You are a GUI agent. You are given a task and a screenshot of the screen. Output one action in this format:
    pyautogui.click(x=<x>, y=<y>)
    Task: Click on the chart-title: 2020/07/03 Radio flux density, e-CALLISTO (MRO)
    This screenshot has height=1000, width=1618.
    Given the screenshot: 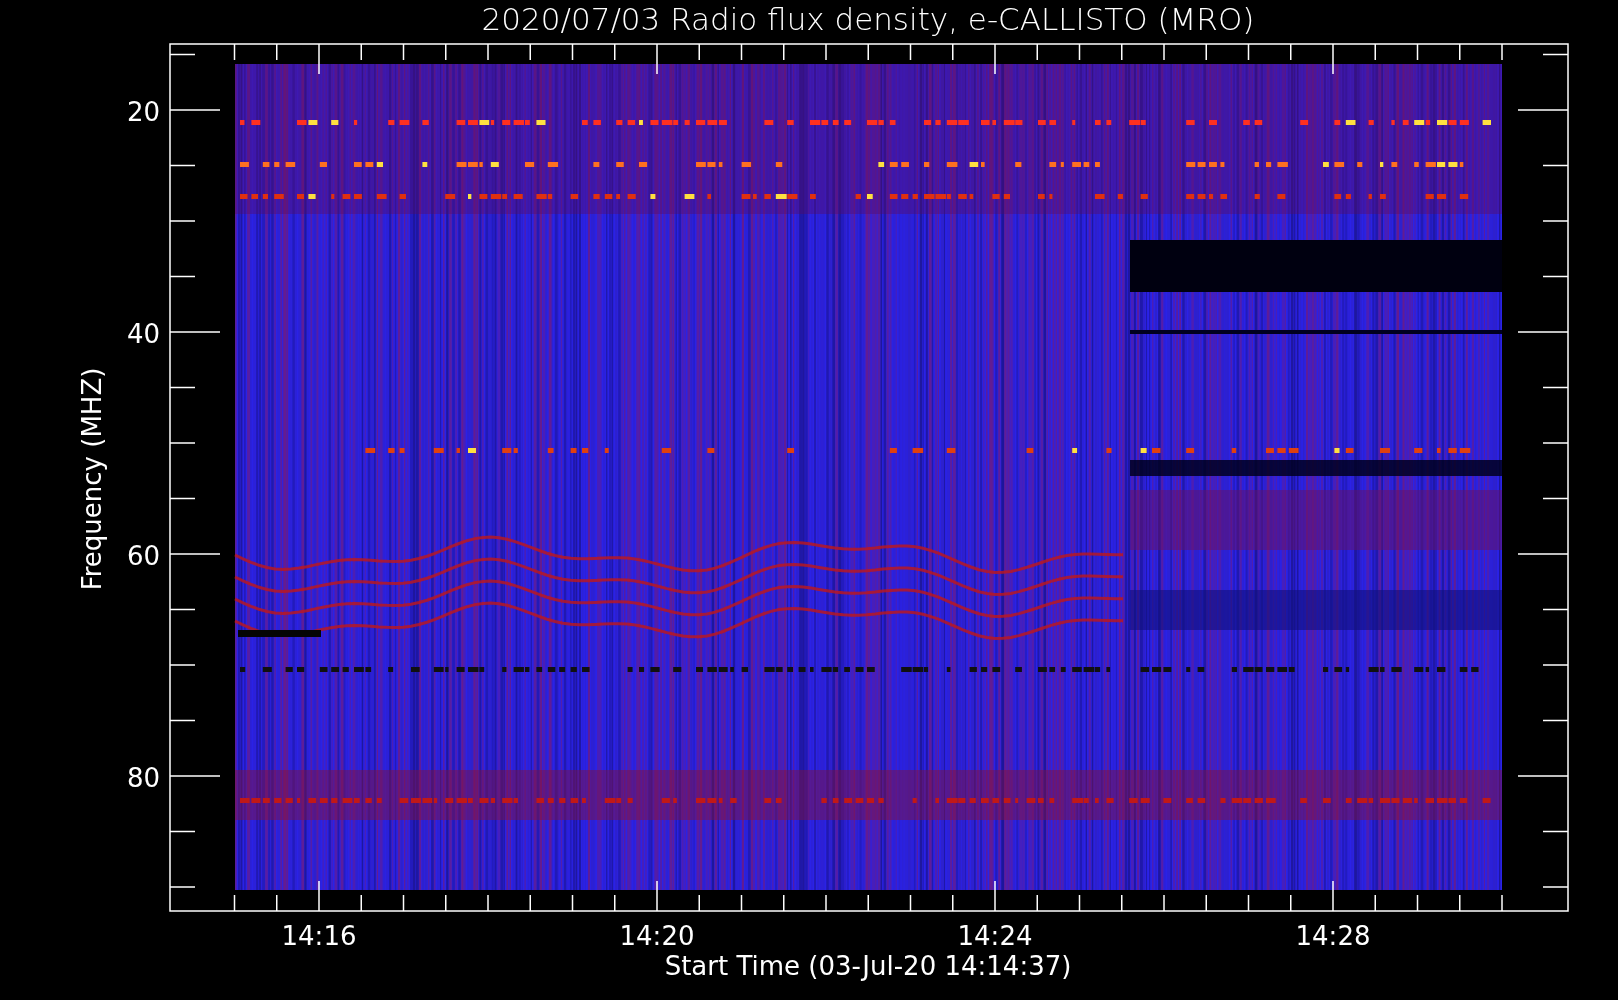 What is the action you would take?
    pyautogui.click(x=868, y=19)
    